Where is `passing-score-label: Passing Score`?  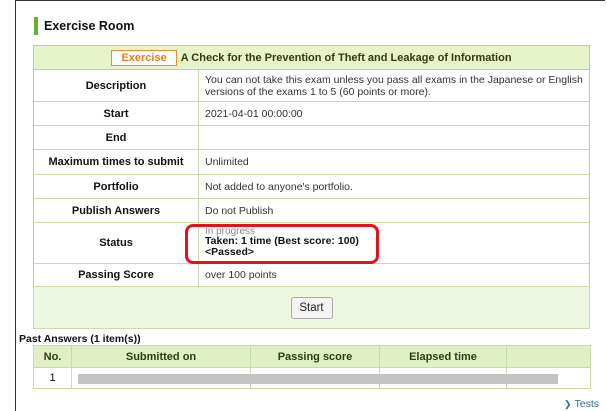
passing-score-label: Passing Score is located at coordinates (116, 275).